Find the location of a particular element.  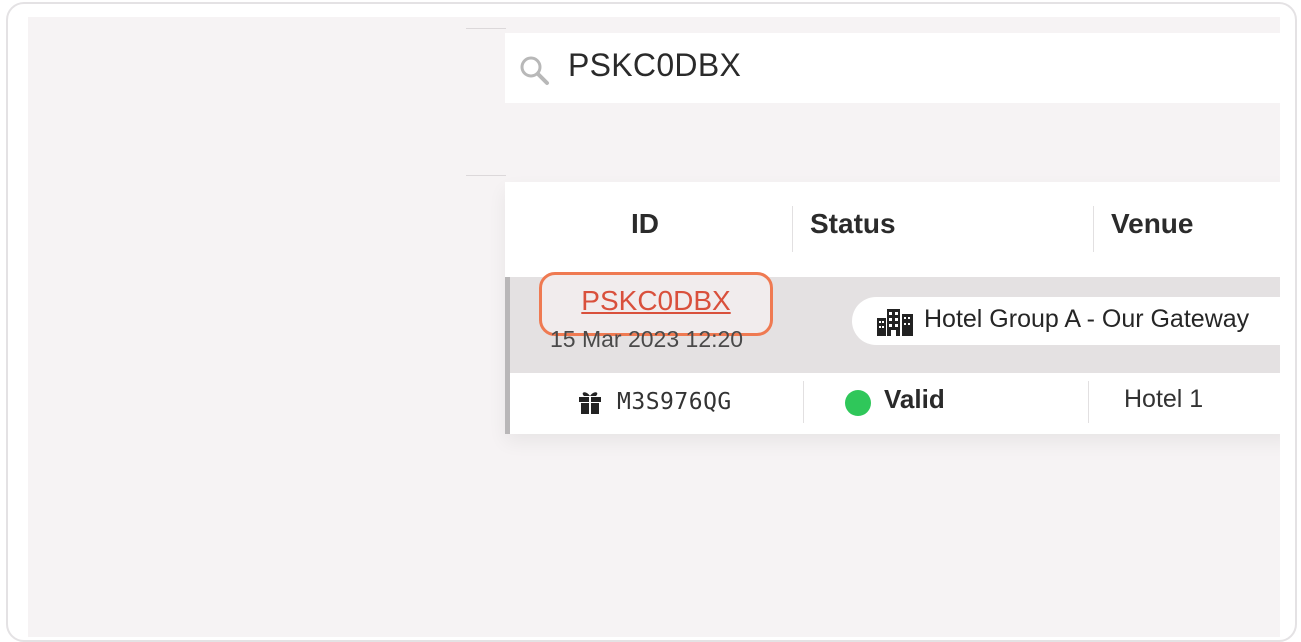

voucher-code: M3S976QG is located at coordinates (674, 402).